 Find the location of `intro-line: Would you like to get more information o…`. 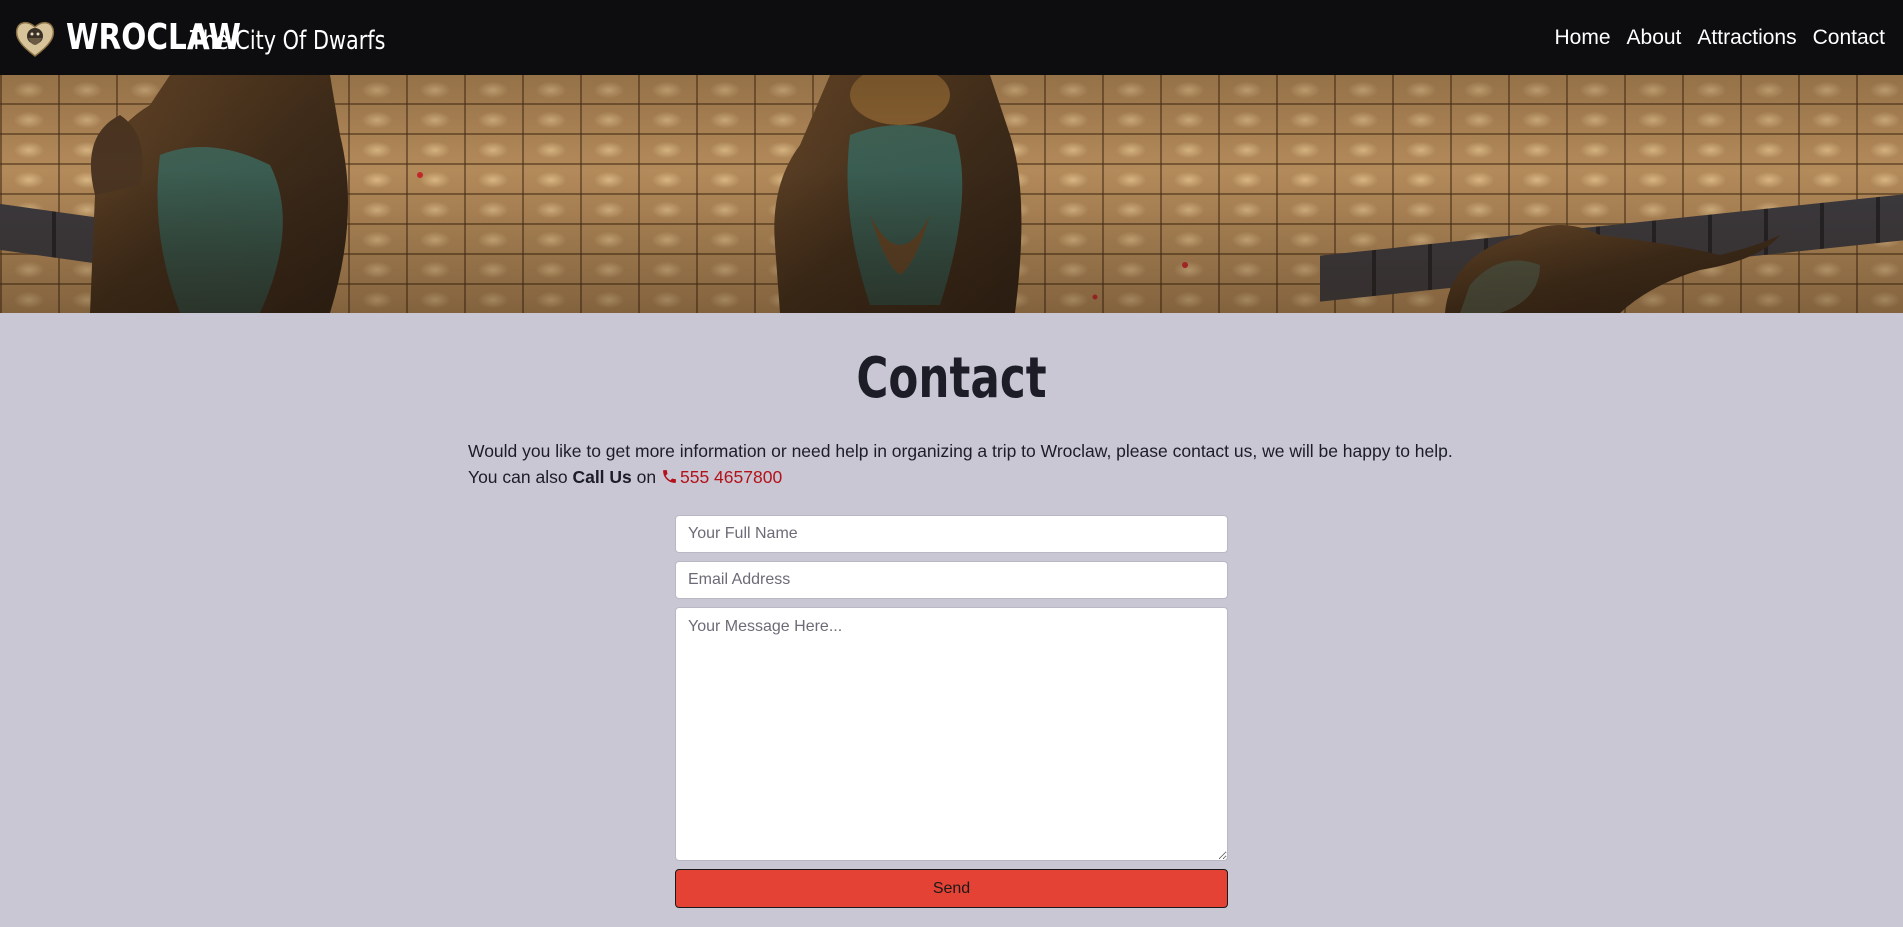

intro-line: Would you like to get more information o… is located at coordinates (960, 451).